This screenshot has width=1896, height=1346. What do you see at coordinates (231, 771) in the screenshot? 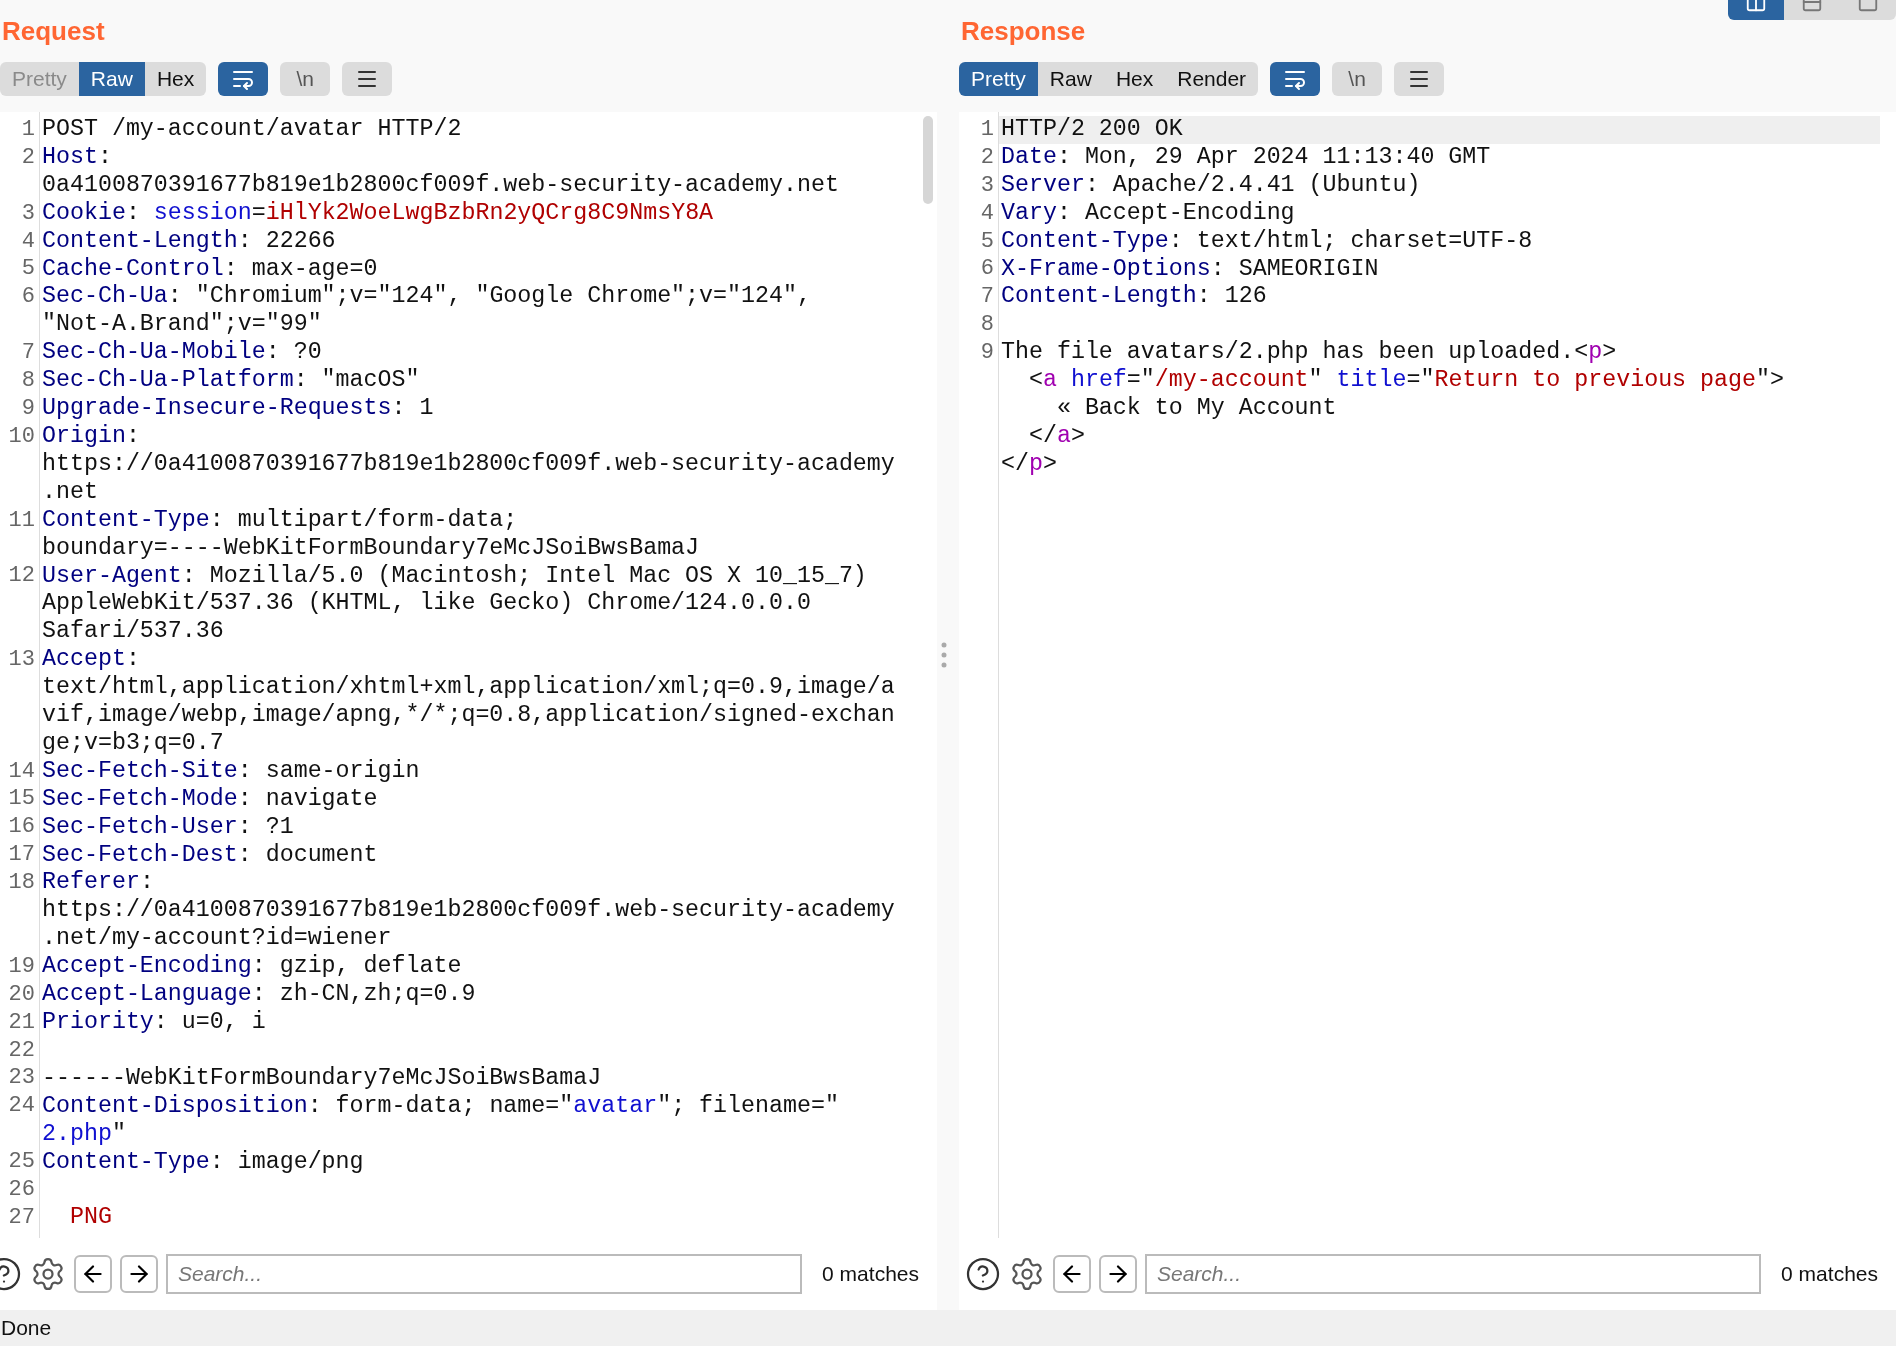
I see `code-line: Sec-Fetch-Site: same-origin` at bounding box center [231, 771].